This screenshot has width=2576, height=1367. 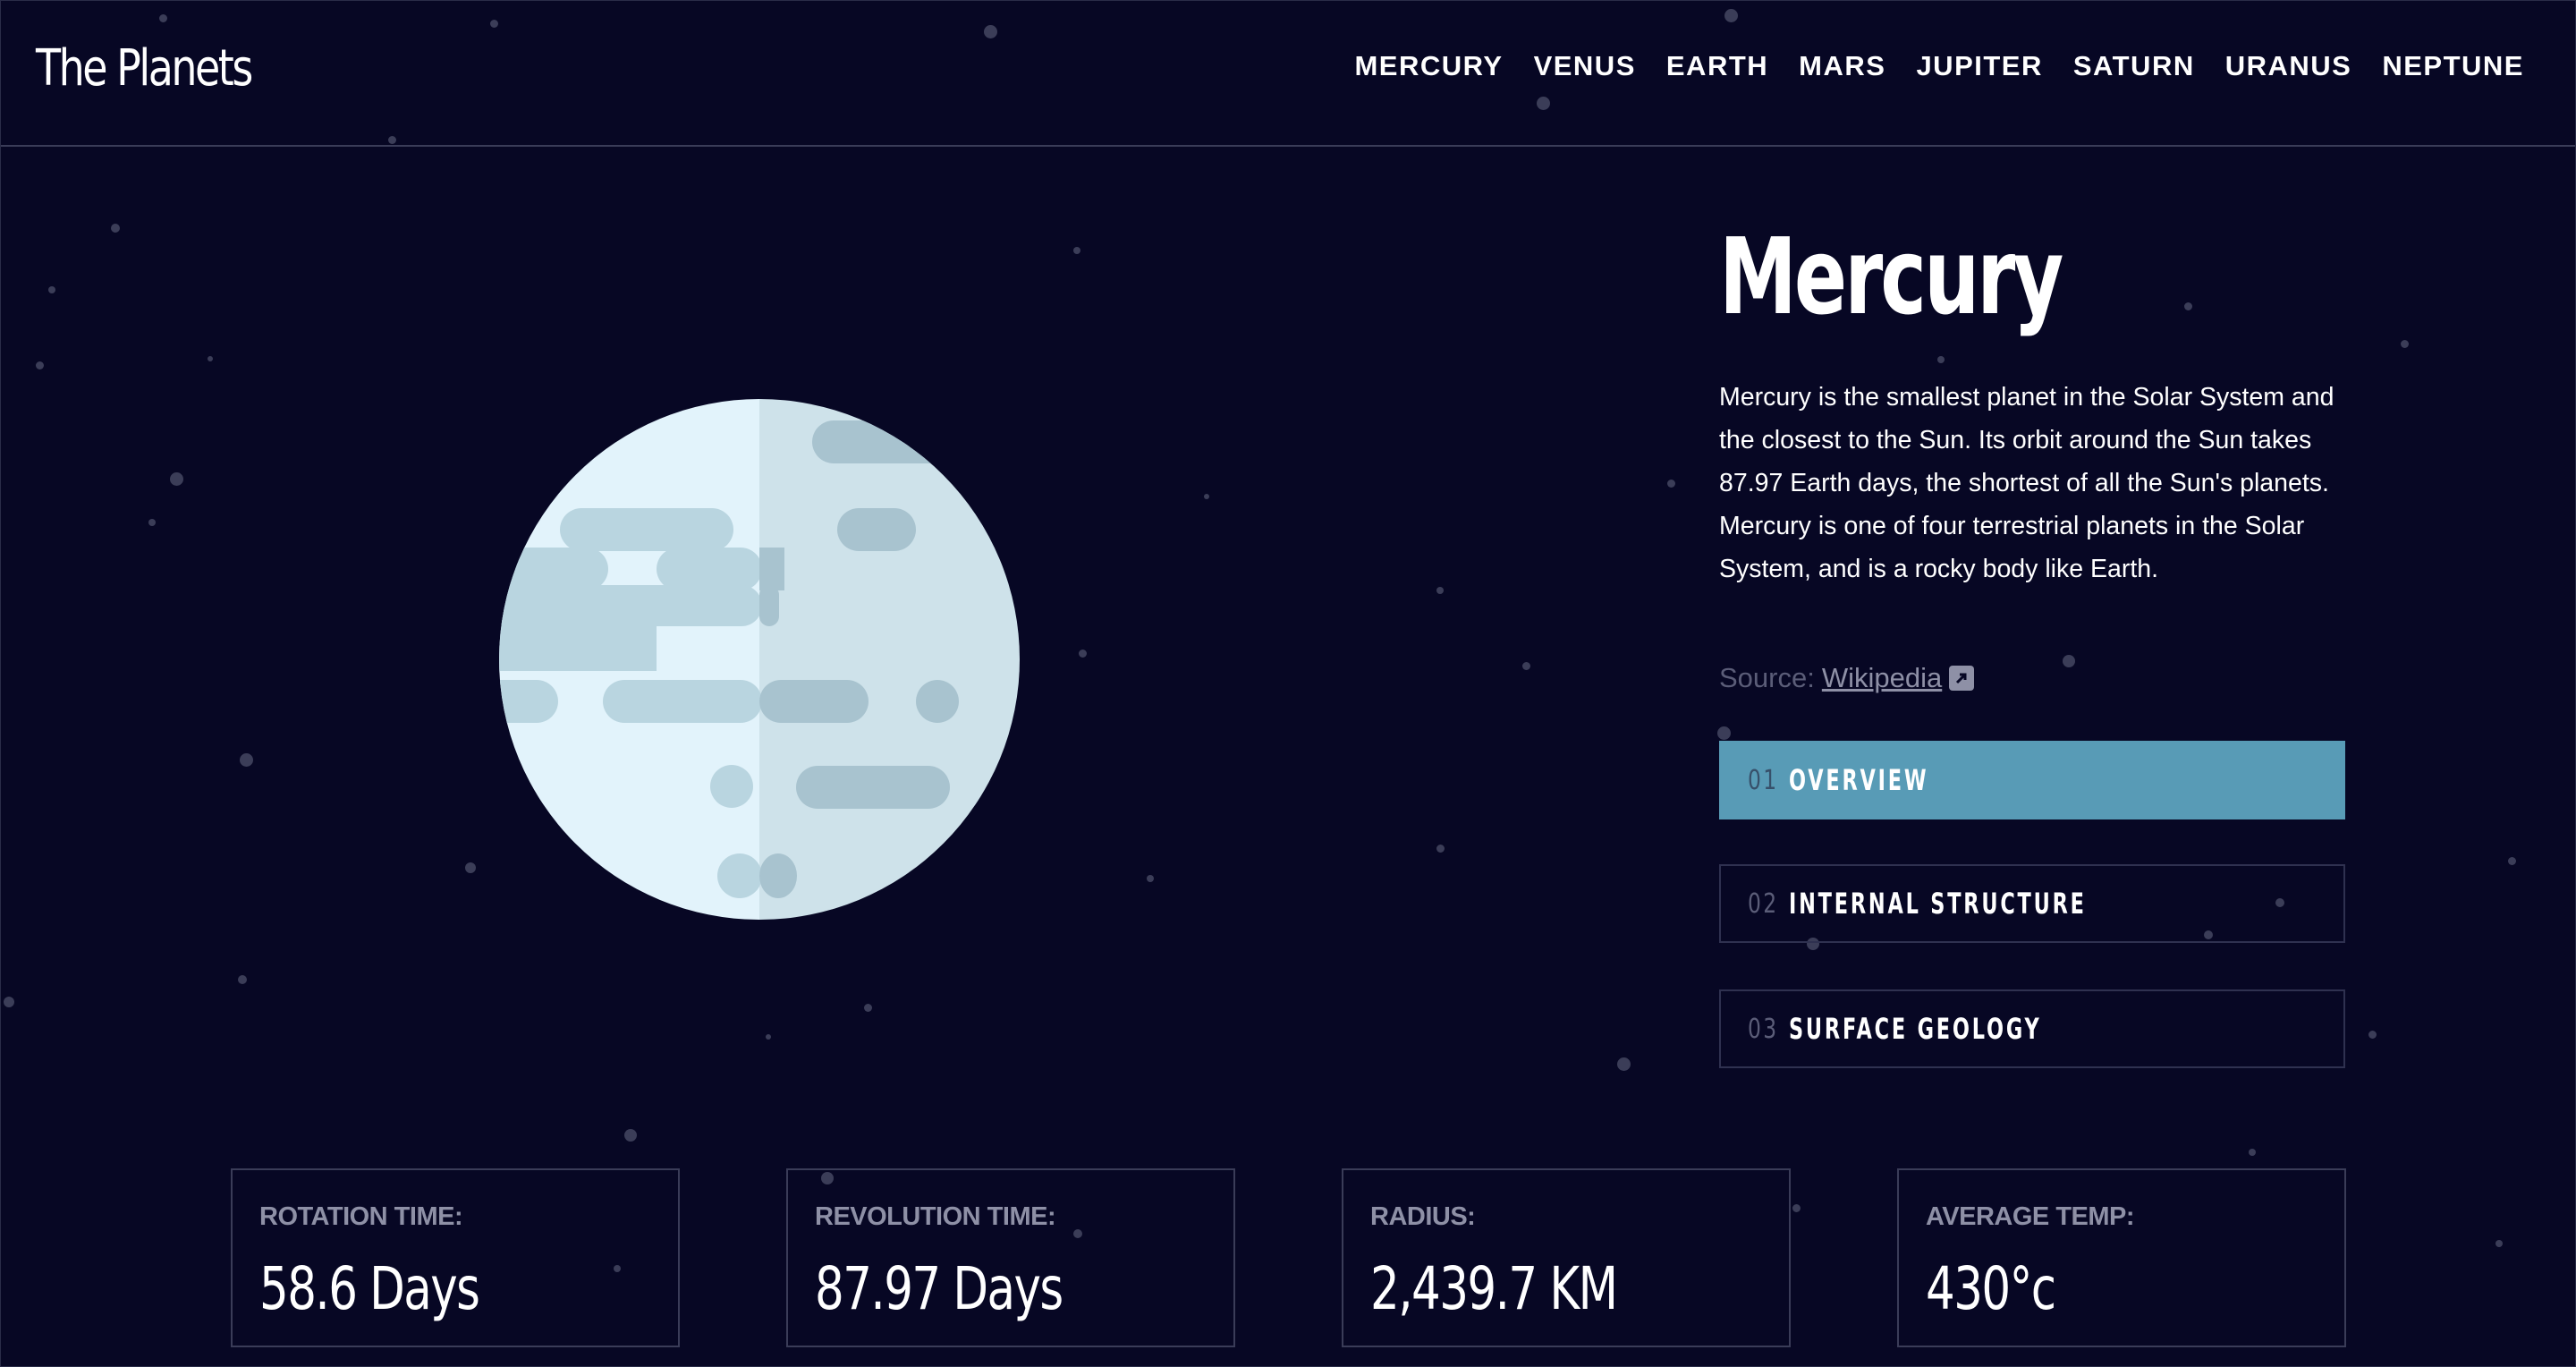 I want to click on nav-item-venus: VENUS, so click(x=1585, y=66).